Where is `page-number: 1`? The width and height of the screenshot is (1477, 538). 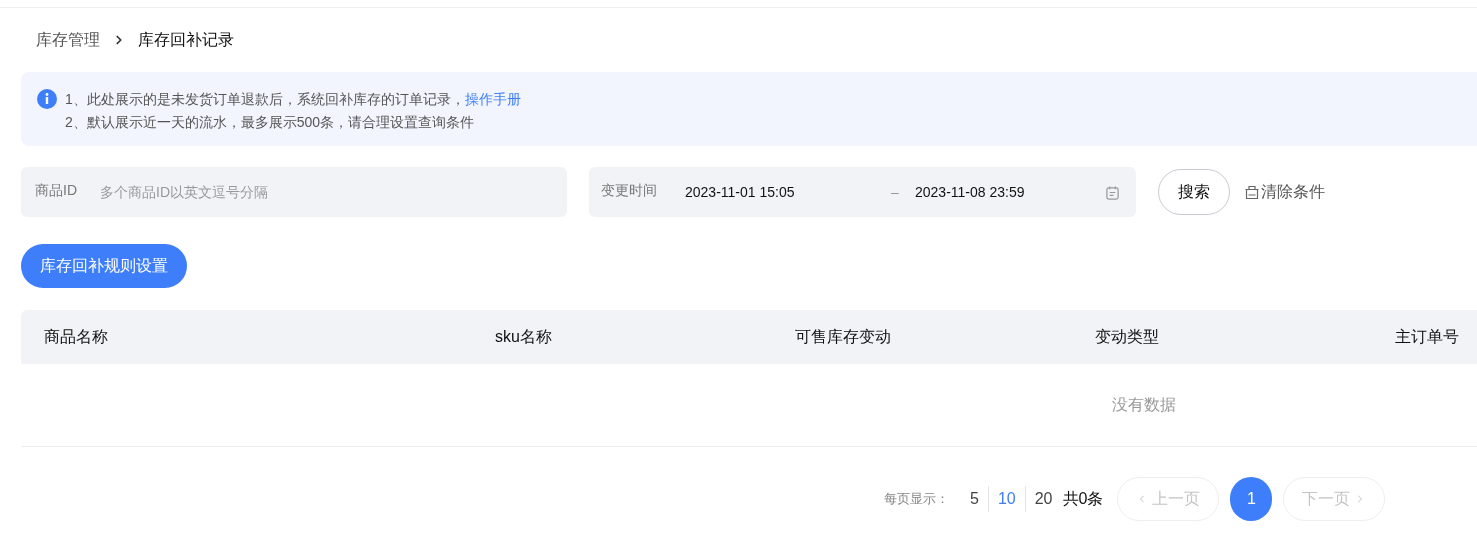 page-number: 1 is located at coordinates (1251, 499).